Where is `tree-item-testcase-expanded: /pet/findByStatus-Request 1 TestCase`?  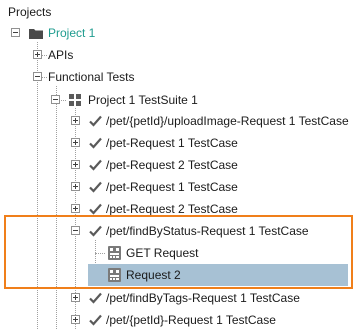
tree-item-testcase-expanded: /pet/findByStatus-Request 1 TestCase is located at coordinates (178, 231).